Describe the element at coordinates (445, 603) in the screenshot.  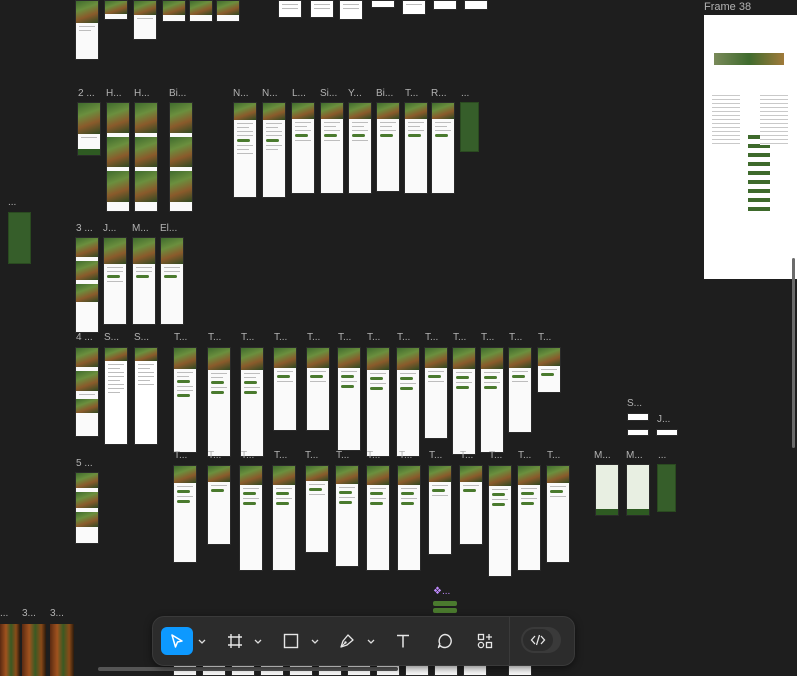
I see `component-instance` at that location.